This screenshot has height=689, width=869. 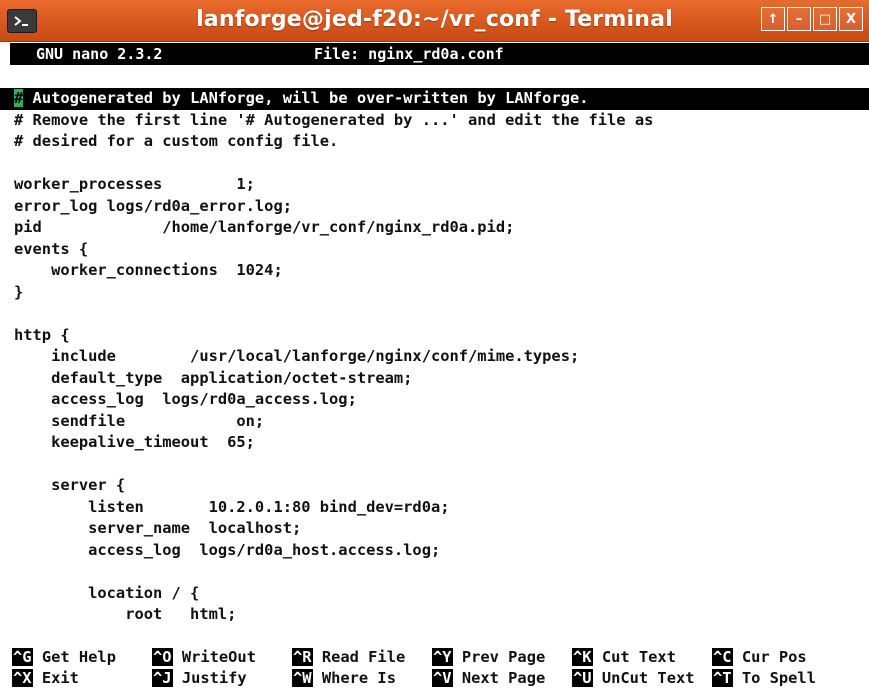 I want to click on editor-line: # desired for a custom config file., so click(x=441, y=142).